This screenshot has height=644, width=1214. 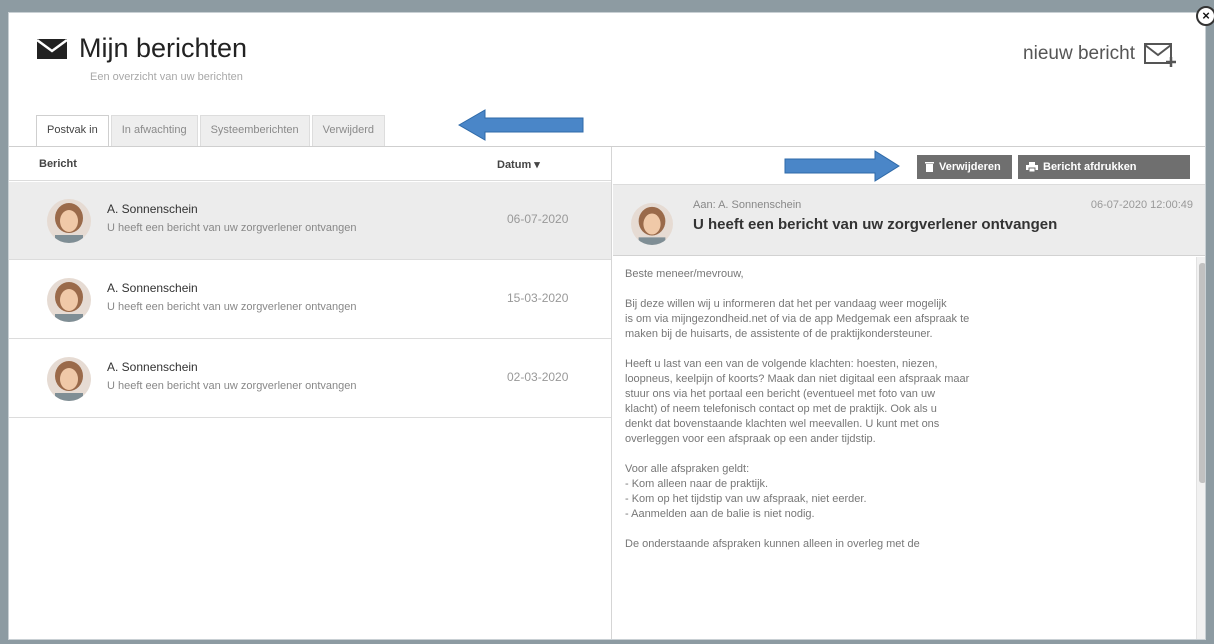 I want to click on detail-toolbar: Verwijderen Bericht afdrukken, so click(x=909, y=165).